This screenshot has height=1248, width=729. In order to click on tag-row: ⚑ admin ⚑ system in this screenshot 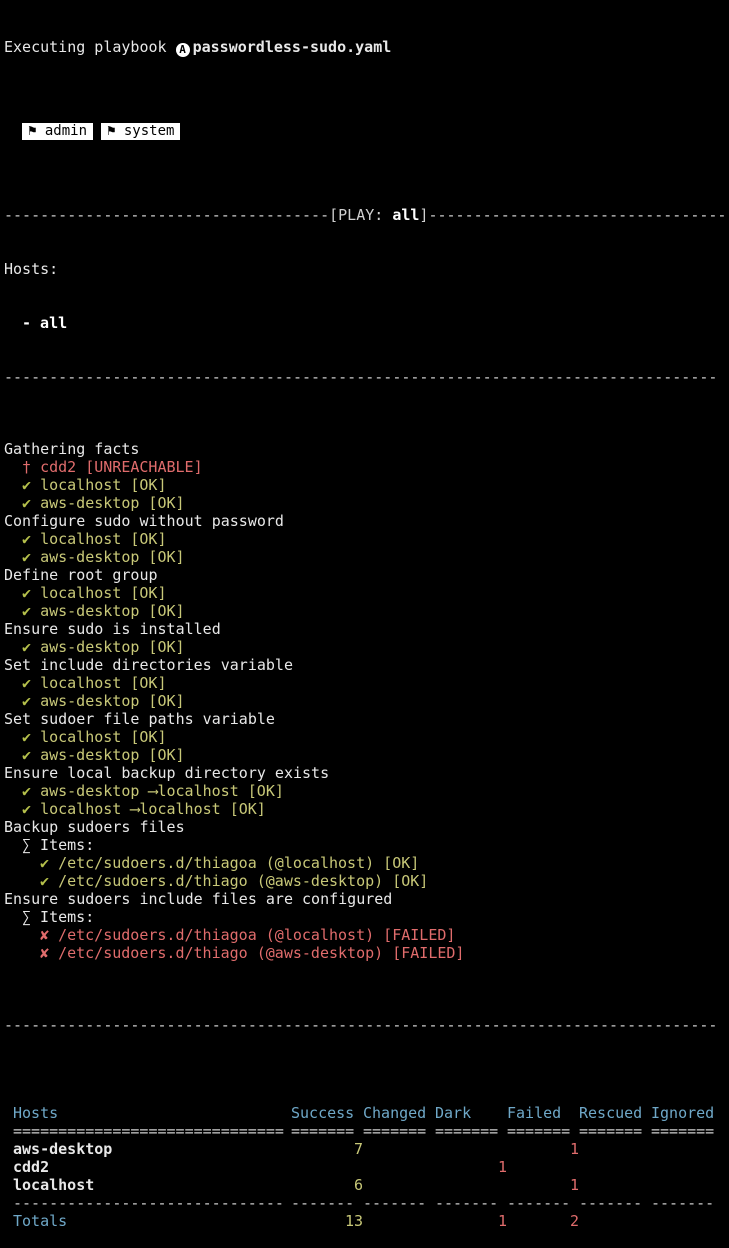, I will do `click(373, 130)`.